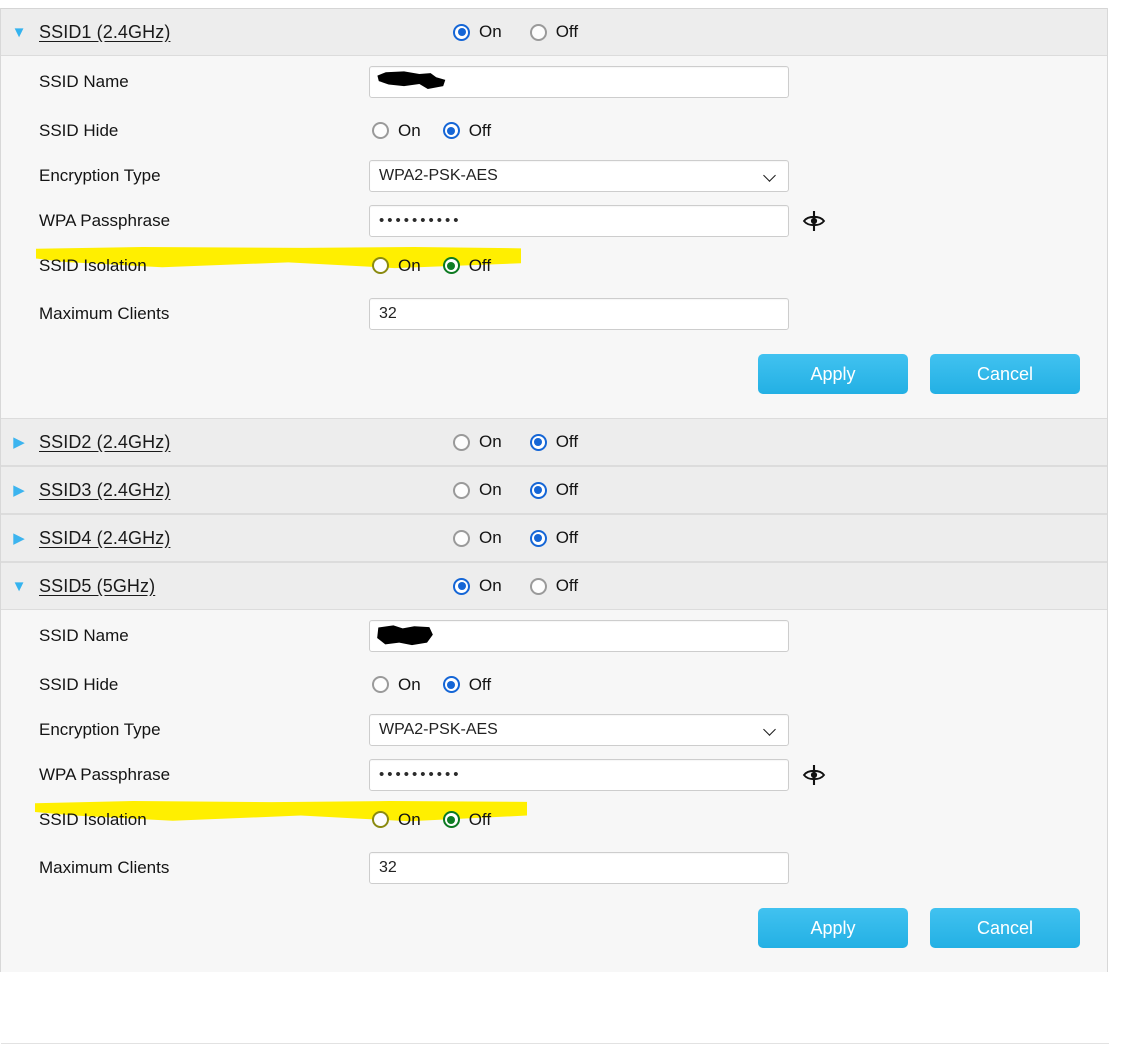 The width and height of the screenshot is (1124, 1044). Describe the element at coordinates (770, 175) in the screenshot. I see `chevron-down-icon` at that location.